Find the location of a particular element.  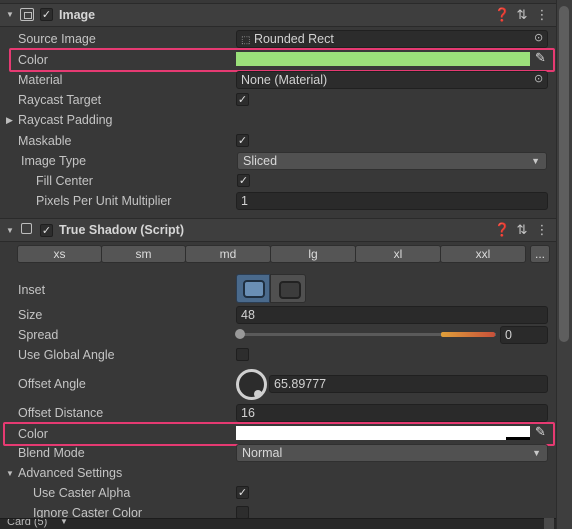

inset-label: Inset is located at coordinates (32, 290).